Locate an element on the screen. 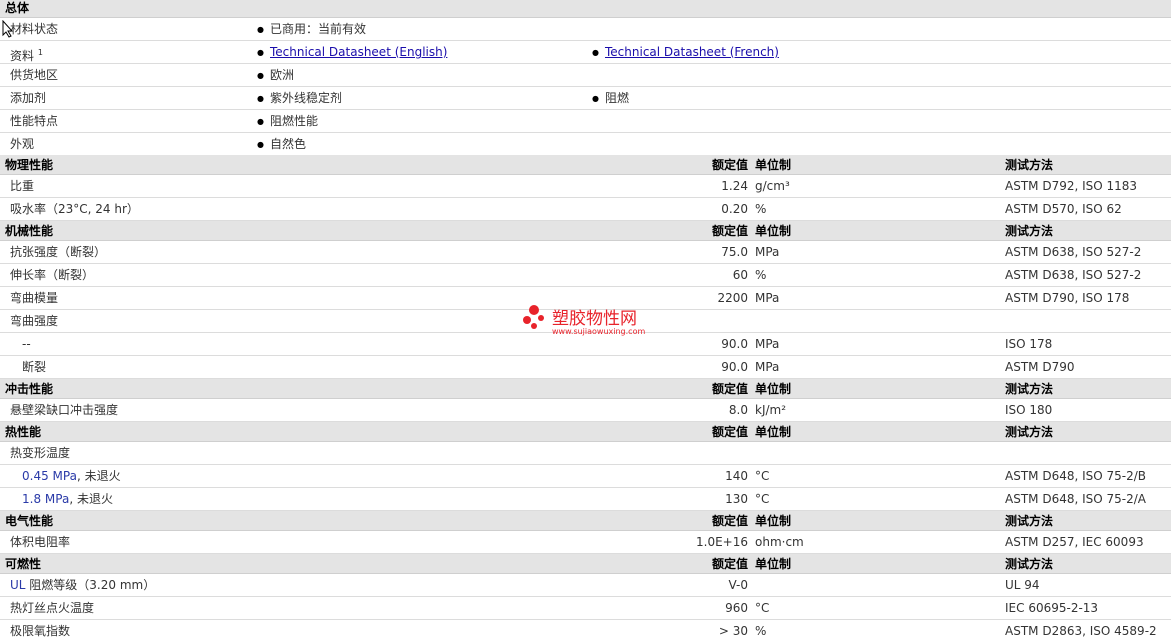 The width and height of the screenshot is (1171, 643). list-item: Technical Datasheet (English) is located at coordinates (352, 52).